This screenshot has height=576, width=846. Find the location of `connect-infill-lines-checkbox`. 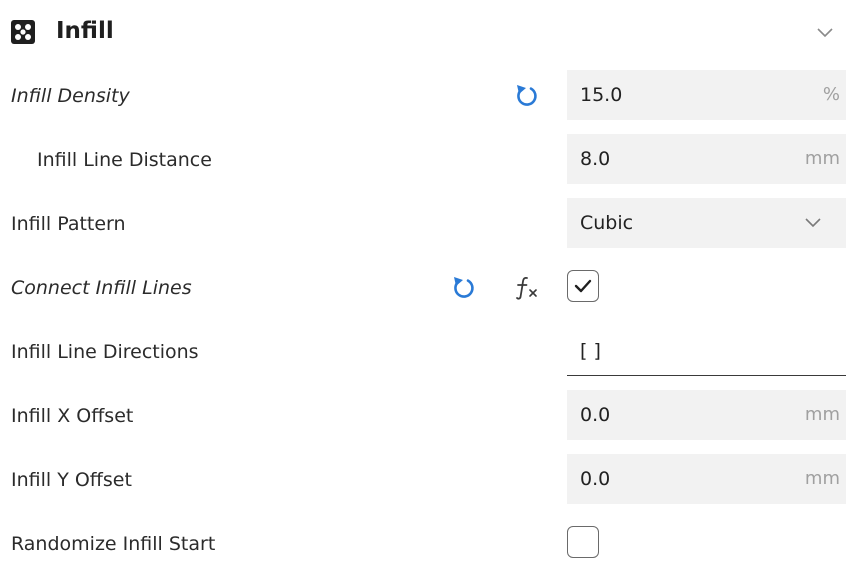

connect-infill-lines-checkbox is located at coordinates (583, 286).